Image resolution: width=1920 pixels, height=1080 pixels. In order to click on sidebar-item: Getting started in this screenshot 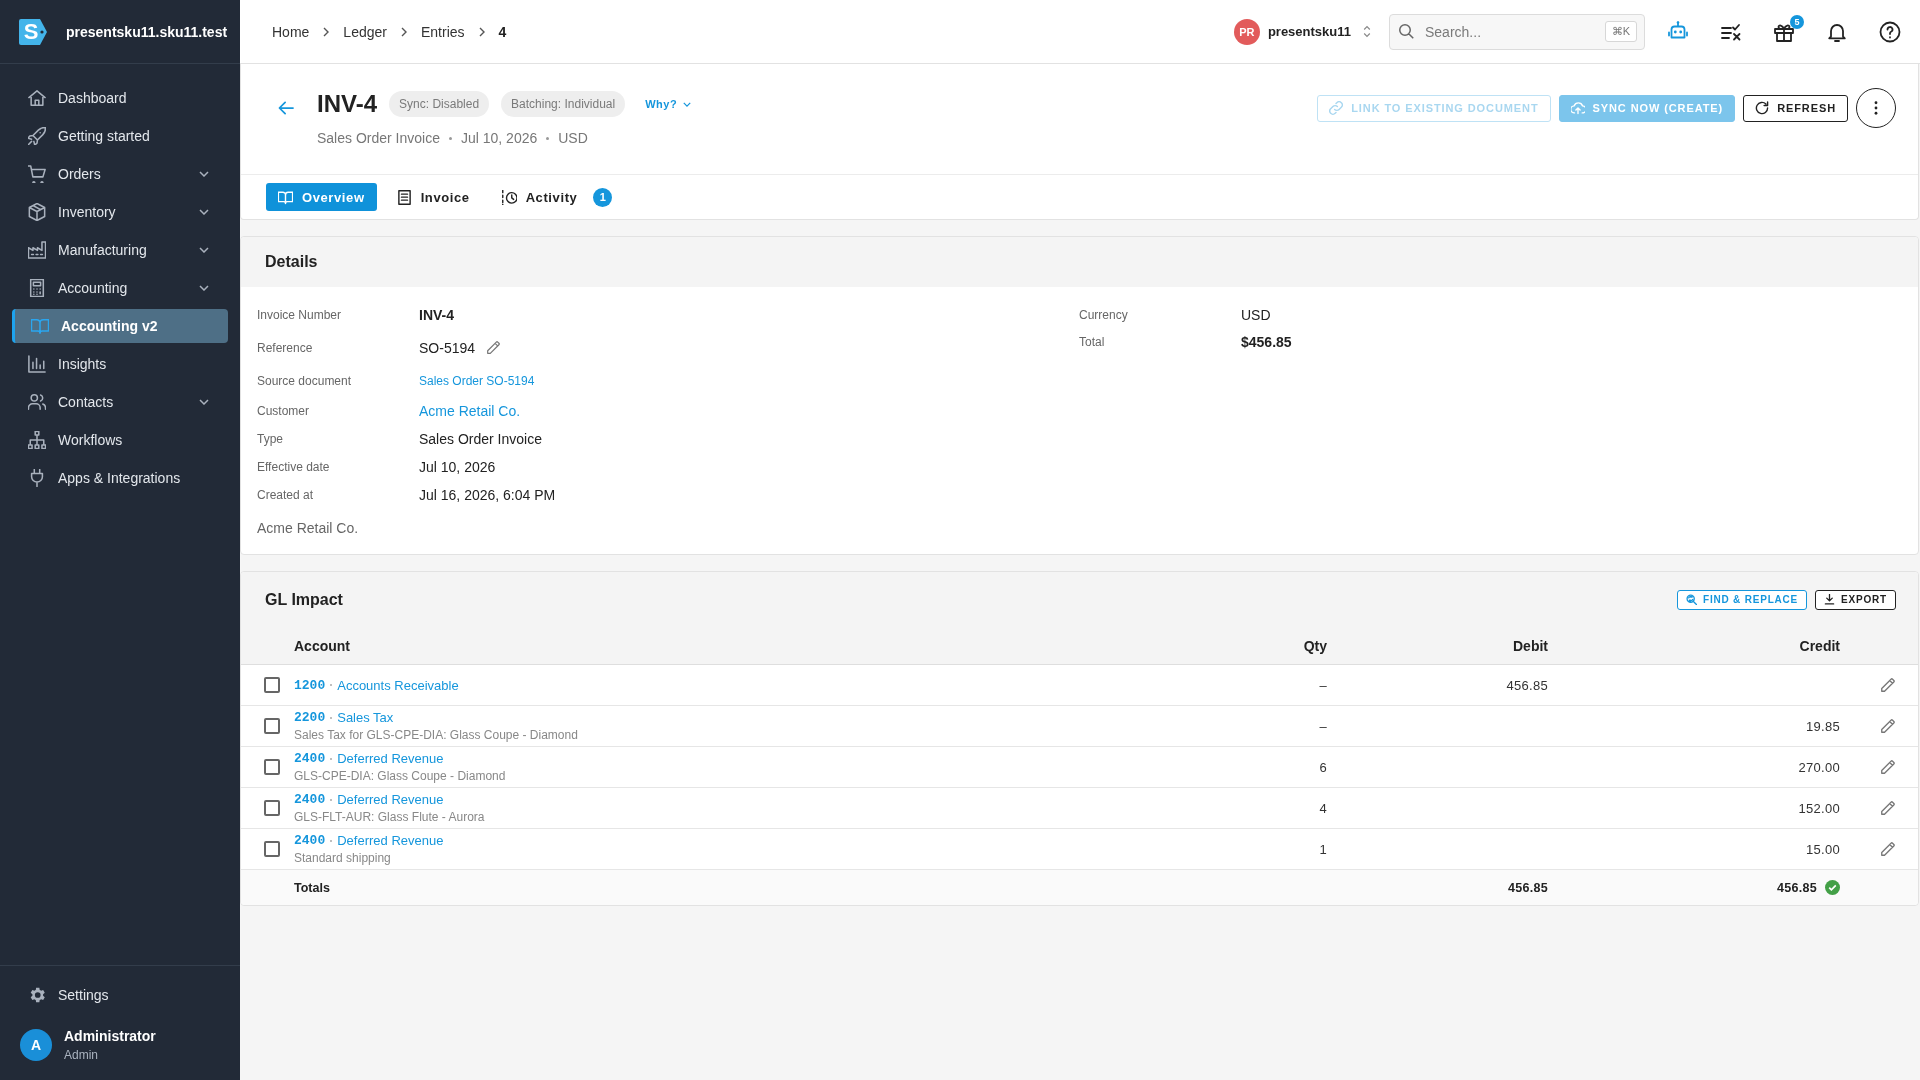, I will do `click(120, 136)`.